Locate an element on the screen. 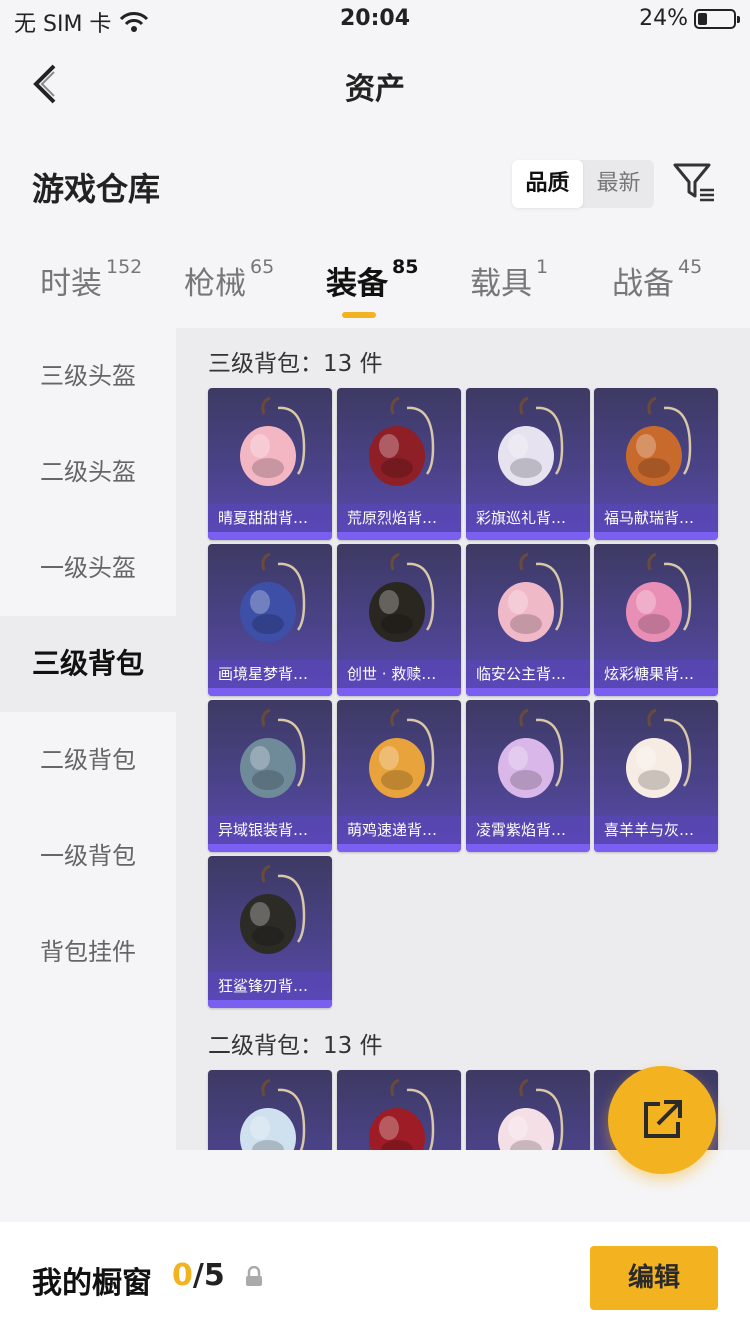 The width and height of the screenshot is (750, 1334). sidebar-item-level2-helmet: 二级头盔 is located at coordinates (88, 472).